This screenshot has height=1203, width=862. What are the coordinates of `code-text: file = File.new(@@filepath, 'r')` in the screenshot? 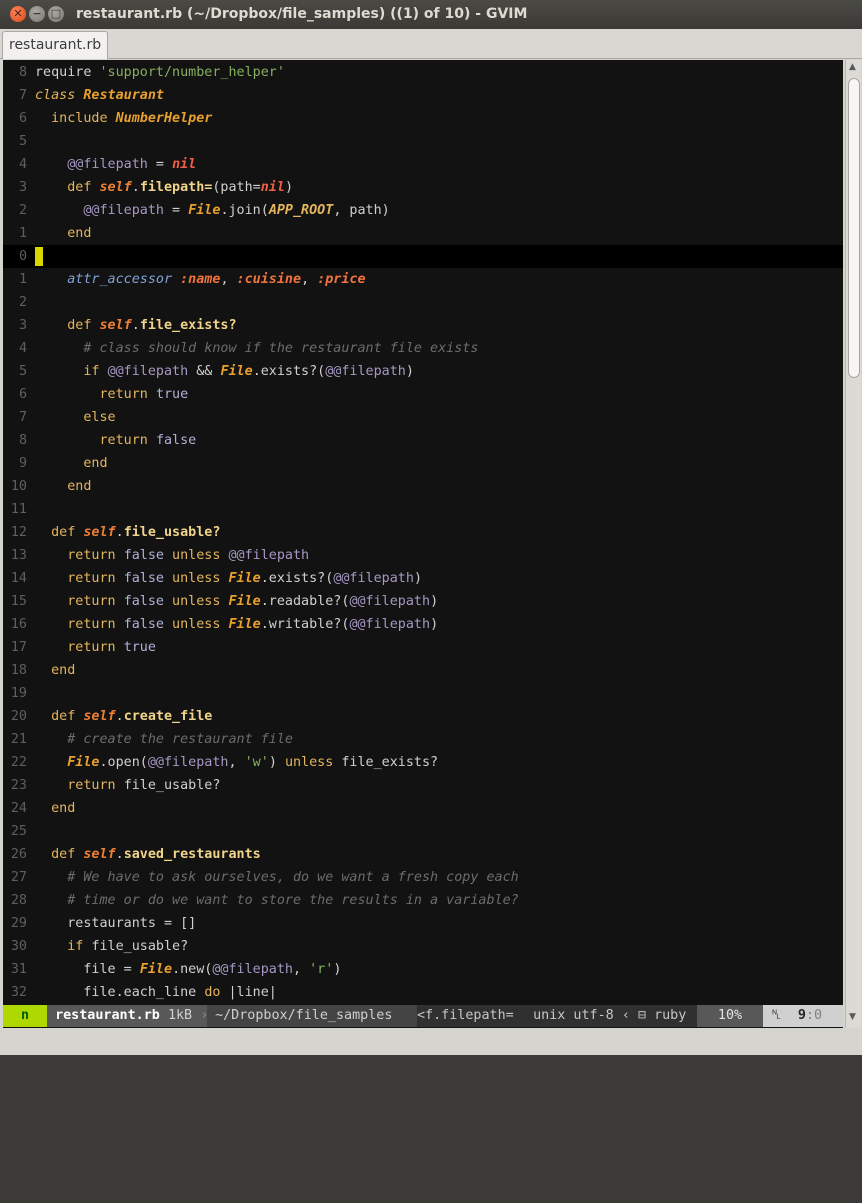 It's located at (188, 969).